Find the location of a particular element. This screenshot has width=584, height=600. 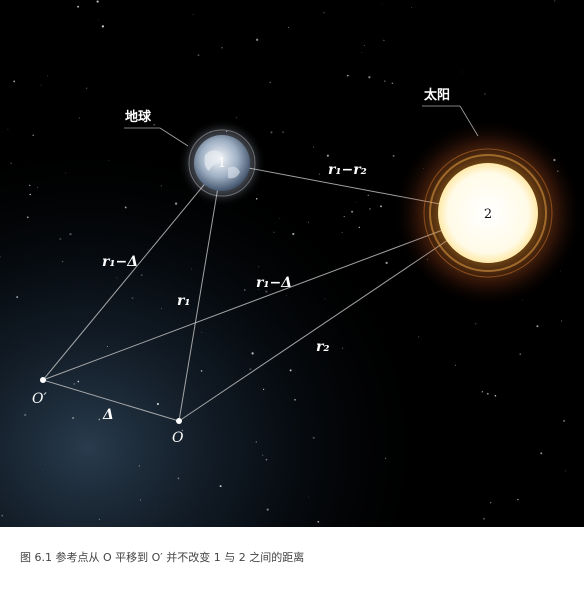

label-r1: r₁ is located at coordinates (184, 301).